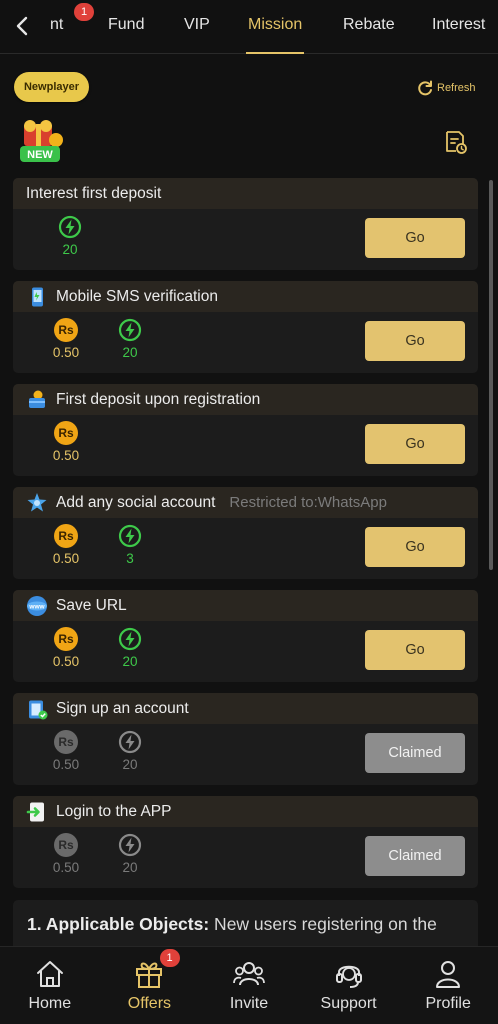  I want to click on profile-icon, so click(448, 974).